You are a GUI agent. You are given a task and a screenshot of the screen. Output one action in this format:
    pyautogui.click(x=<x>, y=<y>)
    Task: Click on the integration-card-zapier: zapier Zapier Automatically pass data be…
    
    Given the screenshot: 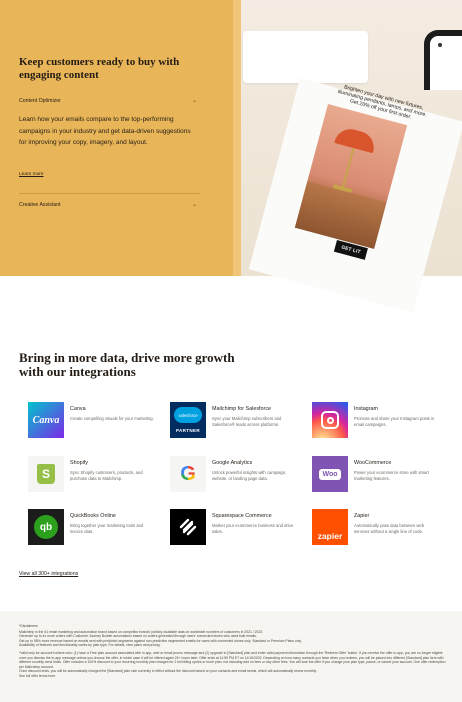 What is the action you would take?
    pyautogui.click(x=379, y=529)
    